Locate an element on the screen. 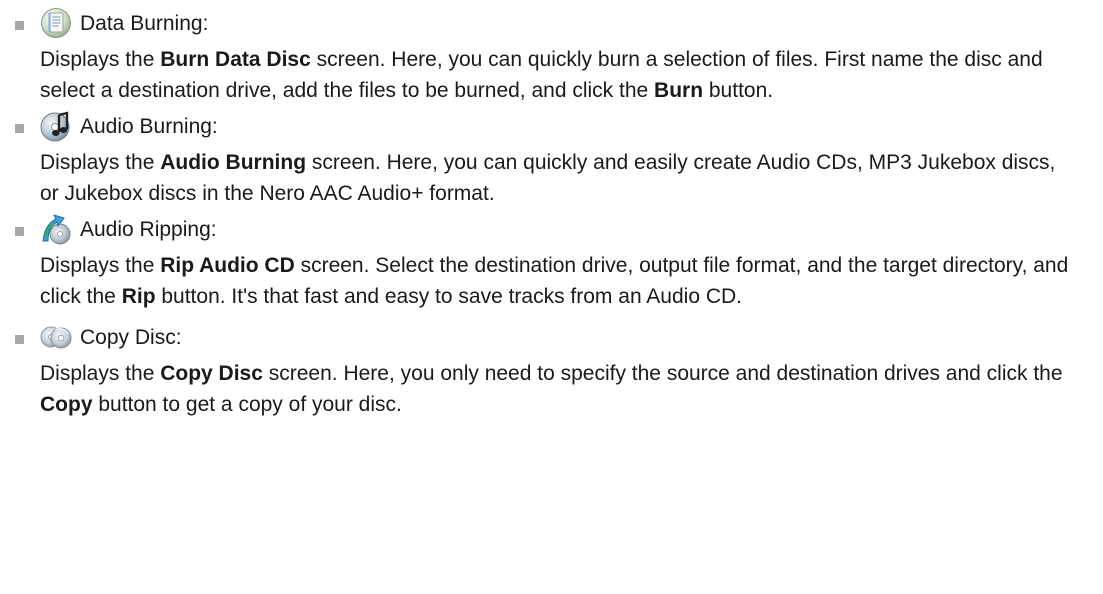 The width and height of the screenshot is (1103, 594). list-item-header: Audio Burning: is located at coordinates (551, 127).